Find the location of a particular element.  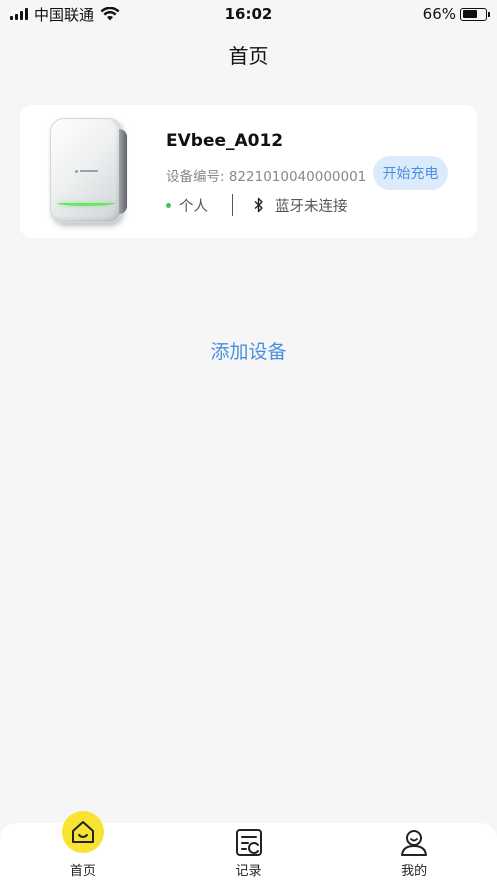

signal-icon is located at coordinates (19, 14).